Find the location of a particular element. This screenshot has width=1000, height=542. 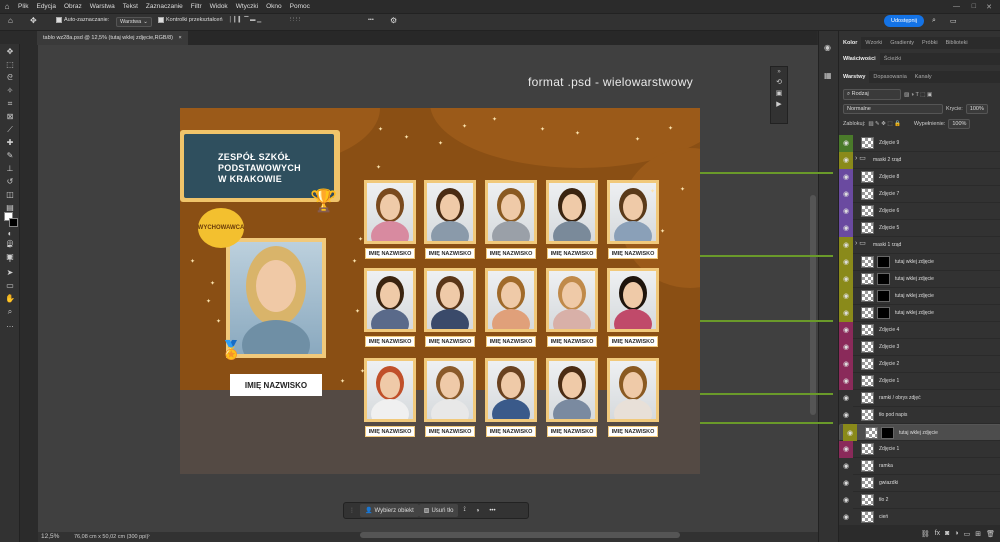

workspace-icon: ▭ is located at coordinates (953, 21).